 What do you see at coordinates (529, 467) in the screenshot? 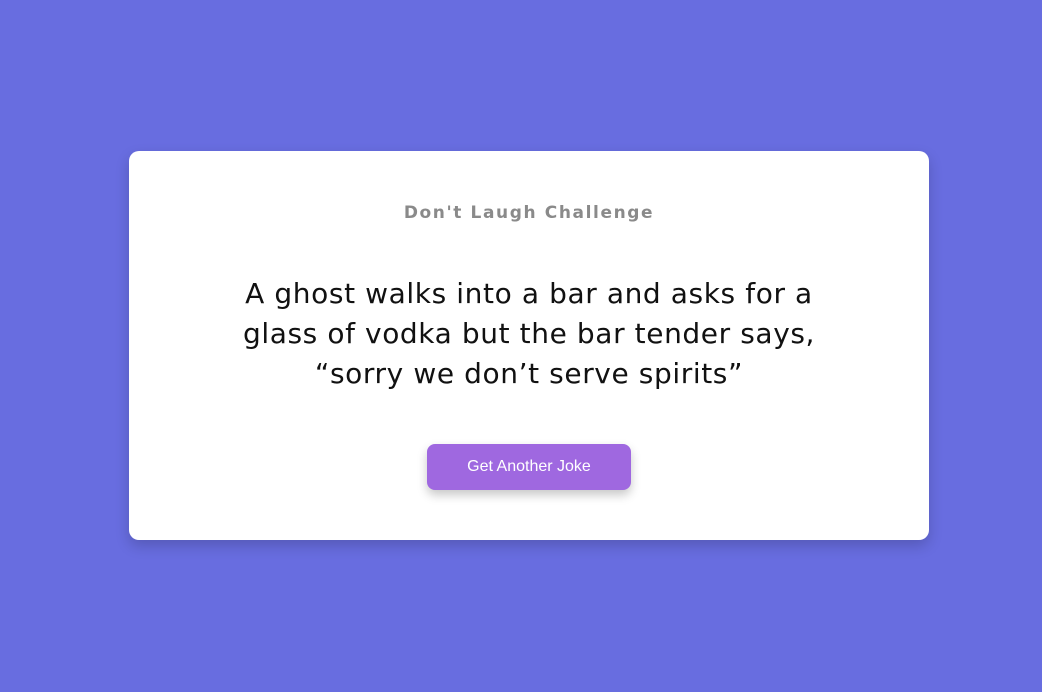
I see `get-another-joke-button: Get Another Joke` at bounding box center [529, 467].